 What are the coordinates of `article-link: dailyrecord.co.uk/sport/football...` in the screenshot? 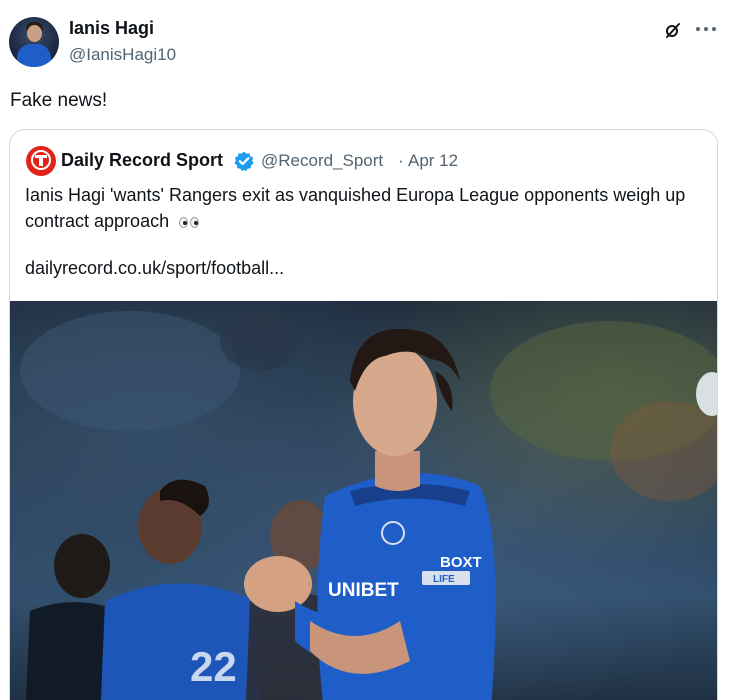 It's located at (154, 268).